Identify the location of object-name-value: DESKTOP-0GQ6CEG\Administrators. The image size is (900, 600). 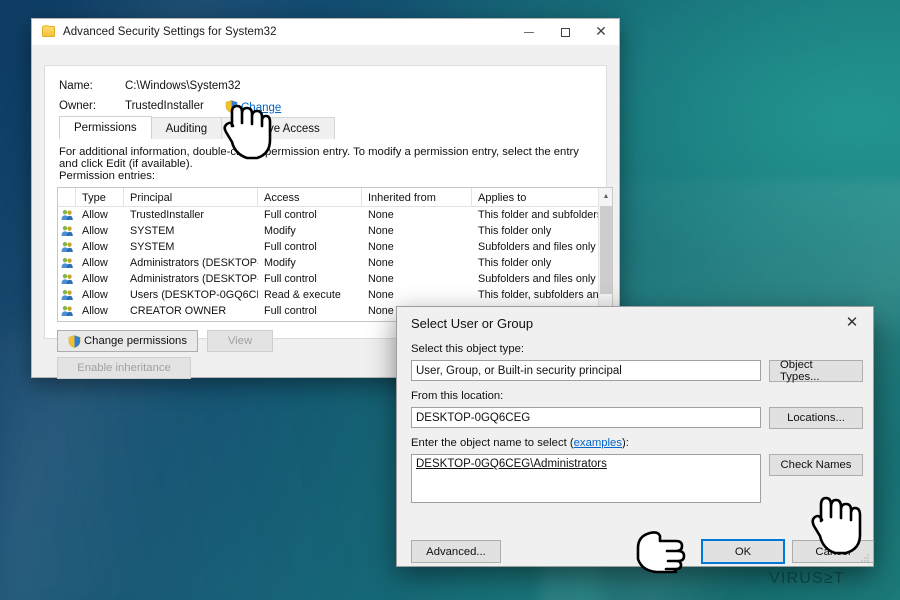
(511, 464).